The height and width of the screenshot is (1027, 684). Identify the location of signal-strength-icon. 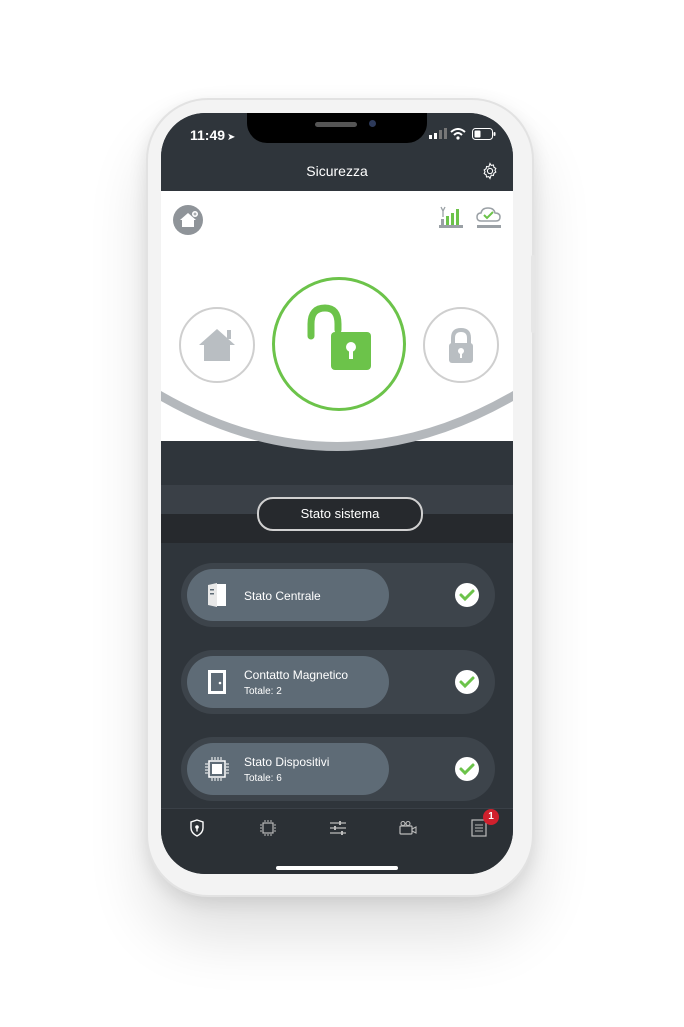
(451, 217).